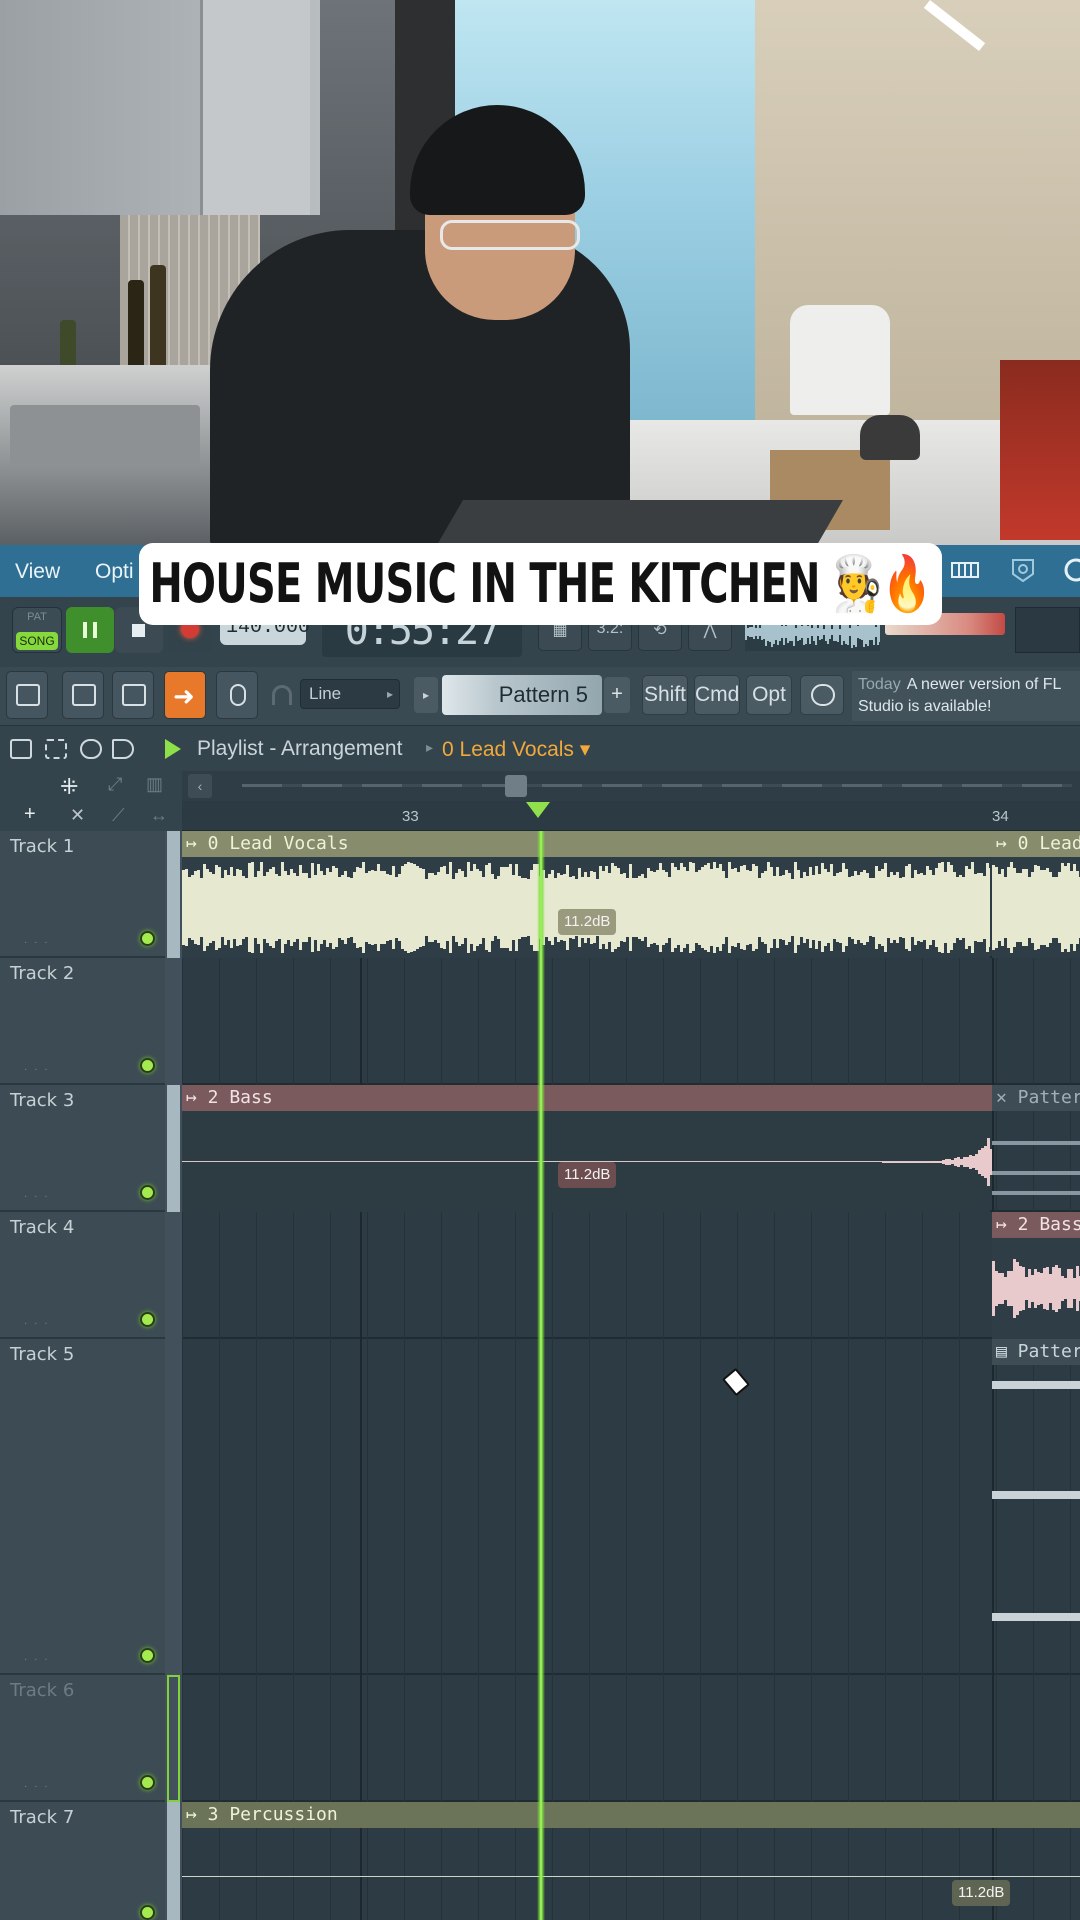 This screenshot has width=1080, height=1920. I want to click on pat-song-toggle: PAT SONG, so click(37, 630).